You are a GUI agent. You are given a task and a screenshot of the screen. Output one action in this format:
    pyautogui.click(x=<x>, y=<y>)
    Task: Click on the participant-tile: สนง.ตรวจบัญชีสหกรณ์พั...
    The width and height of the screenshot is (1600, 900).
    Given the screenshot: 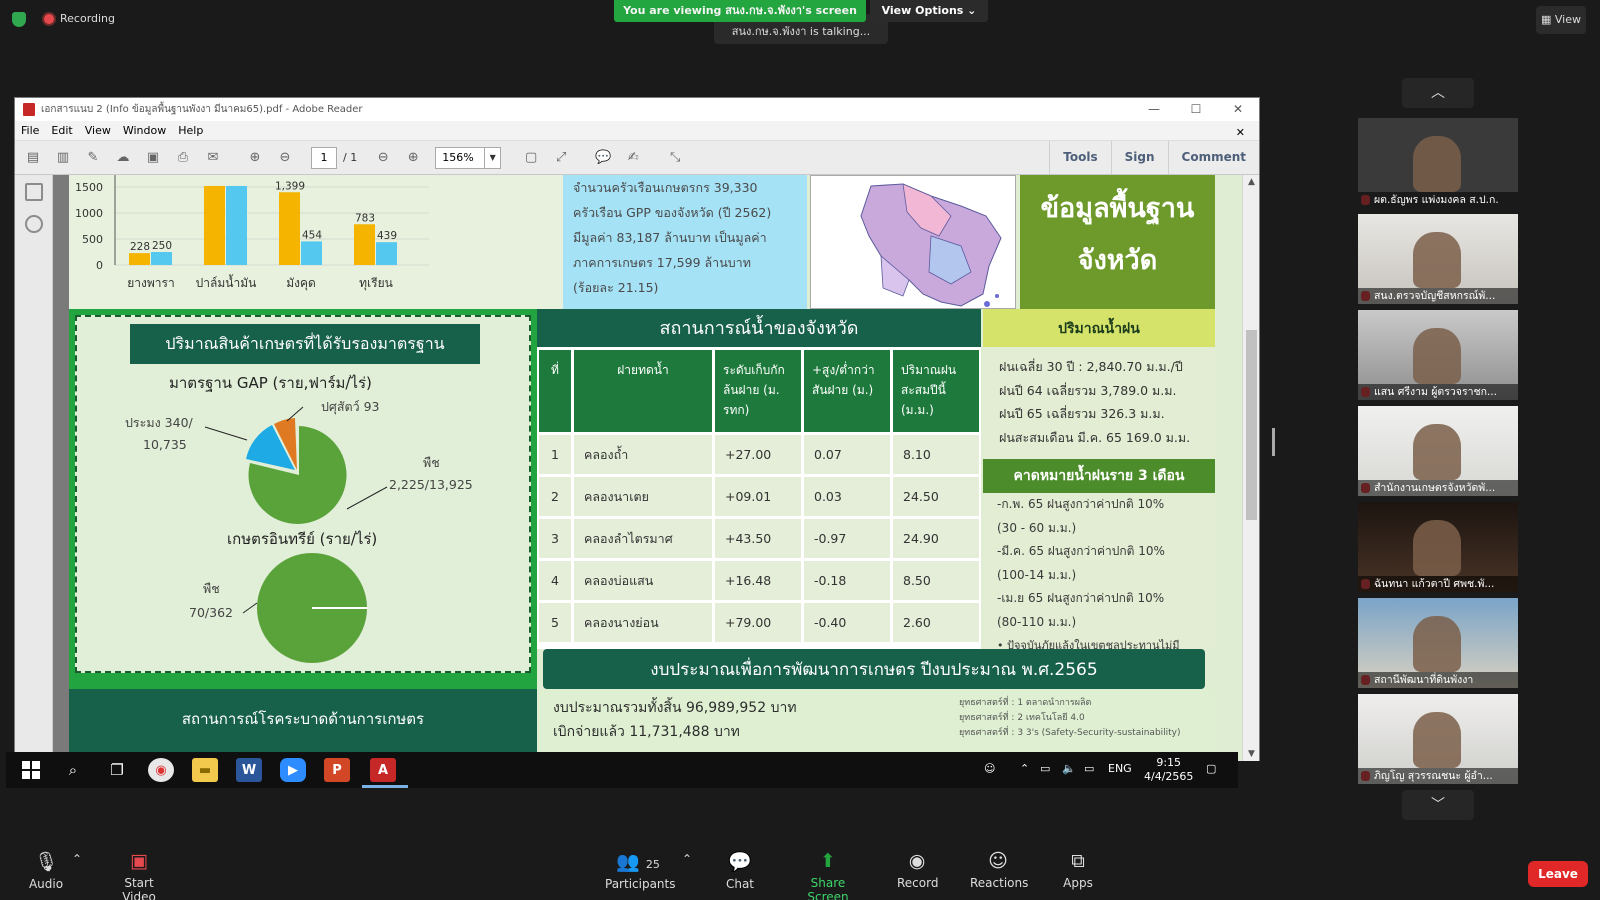 What is the action you would take?
    pyautogui.click(x=1438, y=259)
    